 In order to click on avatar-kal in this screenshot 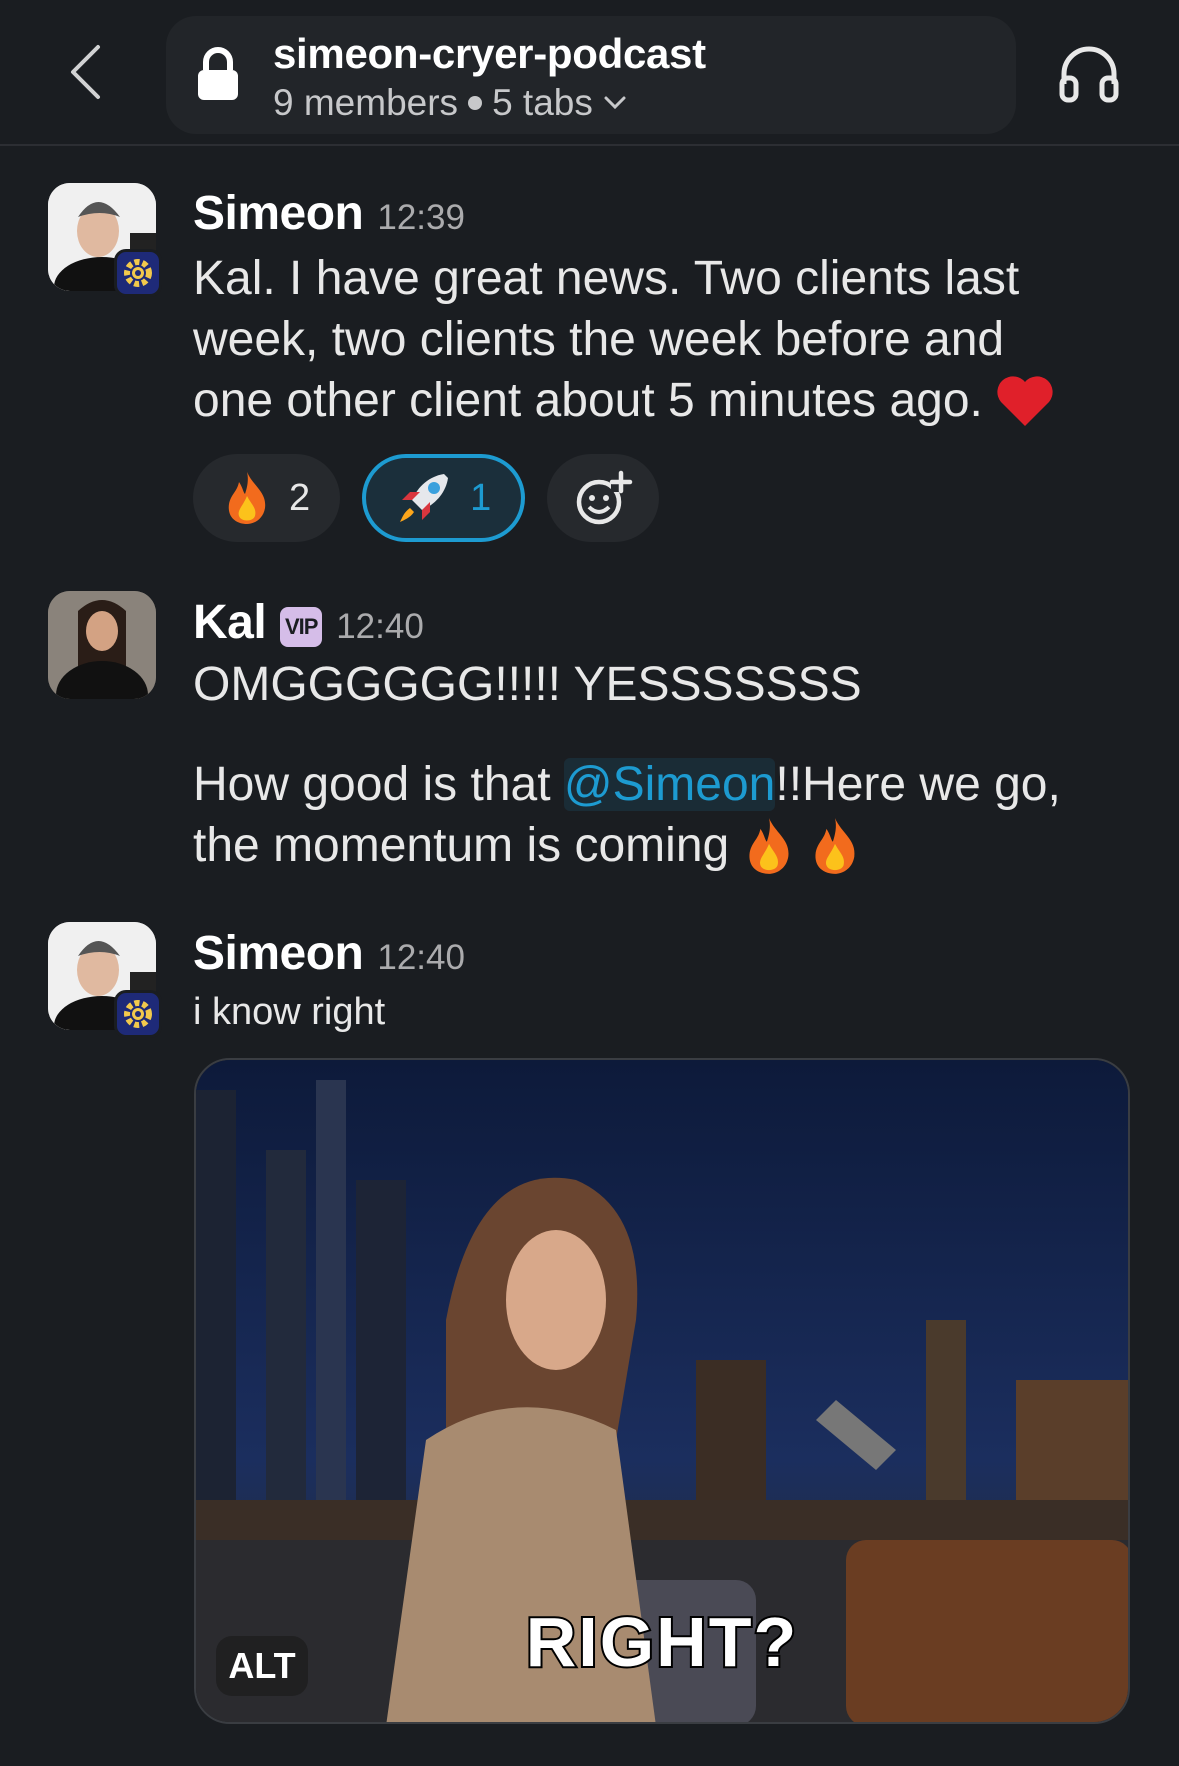, I will do `click(102, 645)`.